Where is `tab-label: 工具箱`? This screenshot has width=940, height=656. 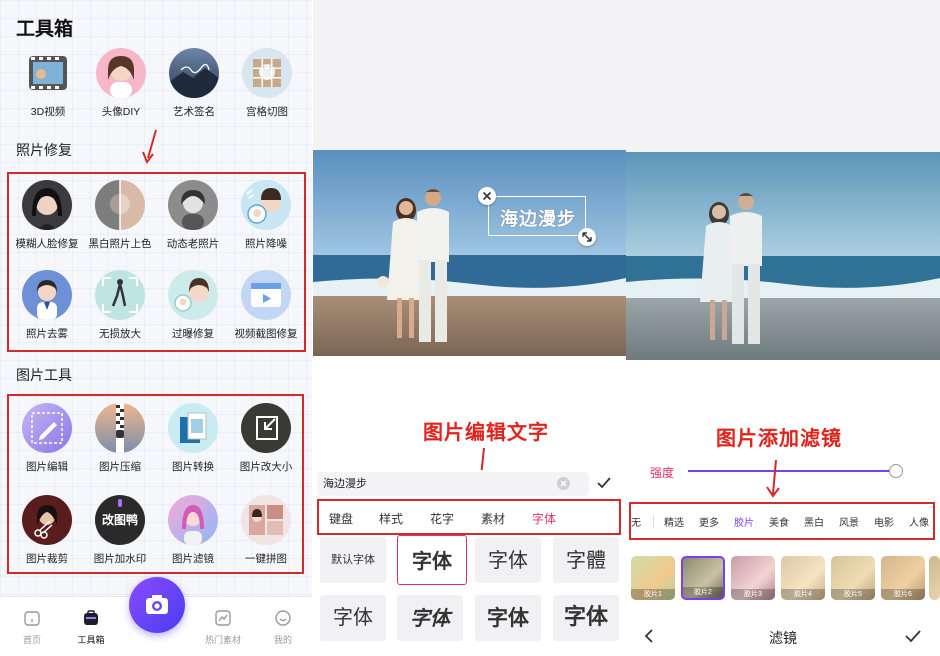
tab-label: 工具箱 is located at coordinates (91, 640).